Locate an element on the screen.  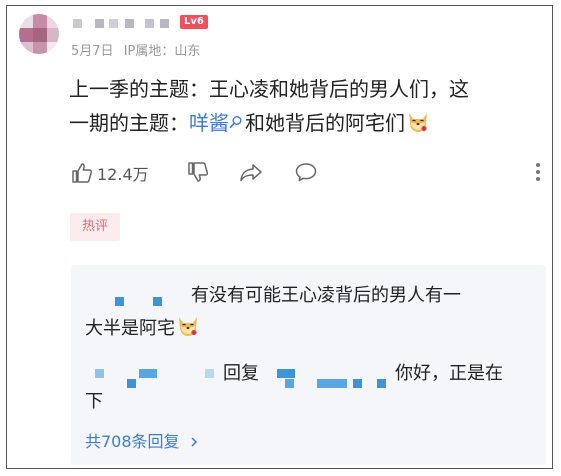
reply-word: 回复 is located at coordinates (241, 373).